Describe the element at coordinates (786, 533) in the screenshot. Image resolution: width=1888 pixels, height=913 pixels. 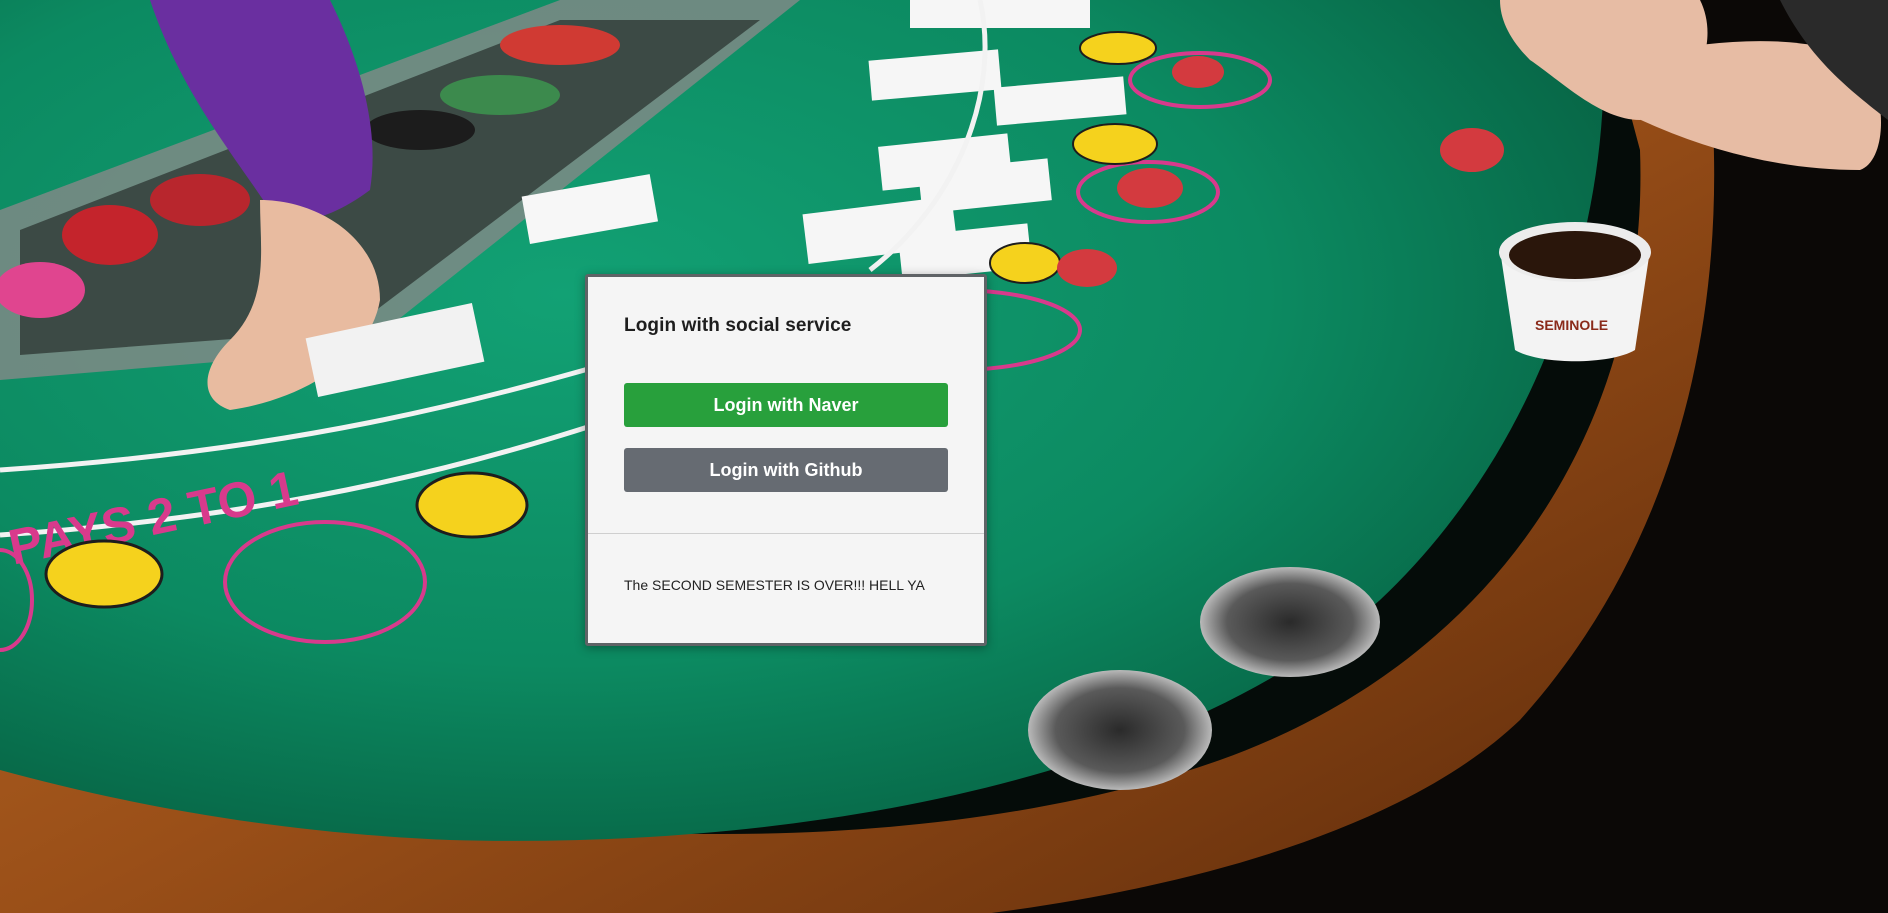
I see `modal-divider` at that location.